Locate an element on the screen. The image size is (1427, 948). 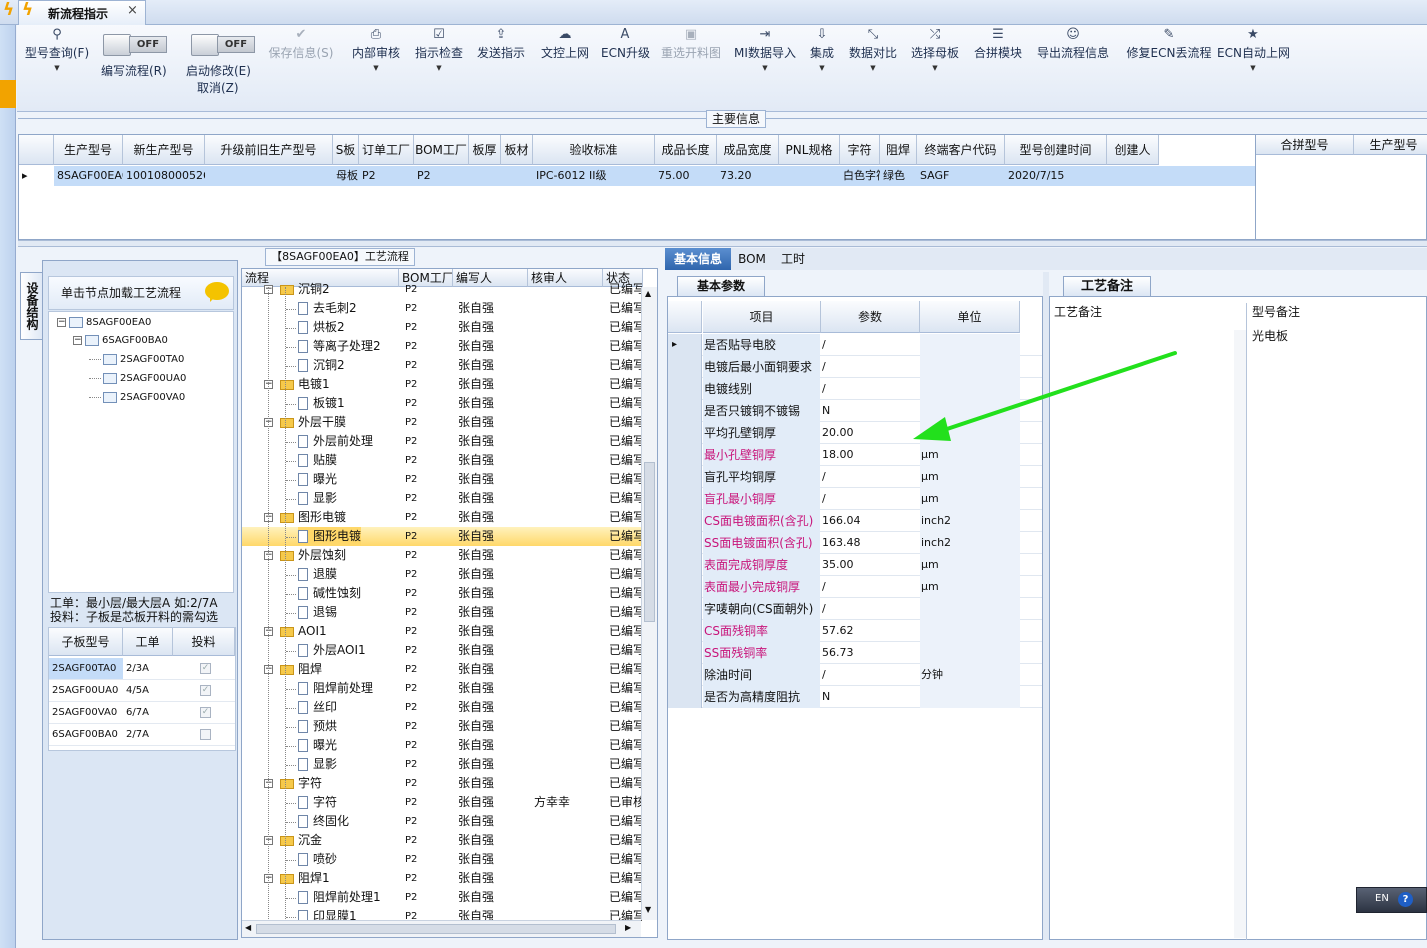
left-dock-strip is located at coordinates (8, 486).